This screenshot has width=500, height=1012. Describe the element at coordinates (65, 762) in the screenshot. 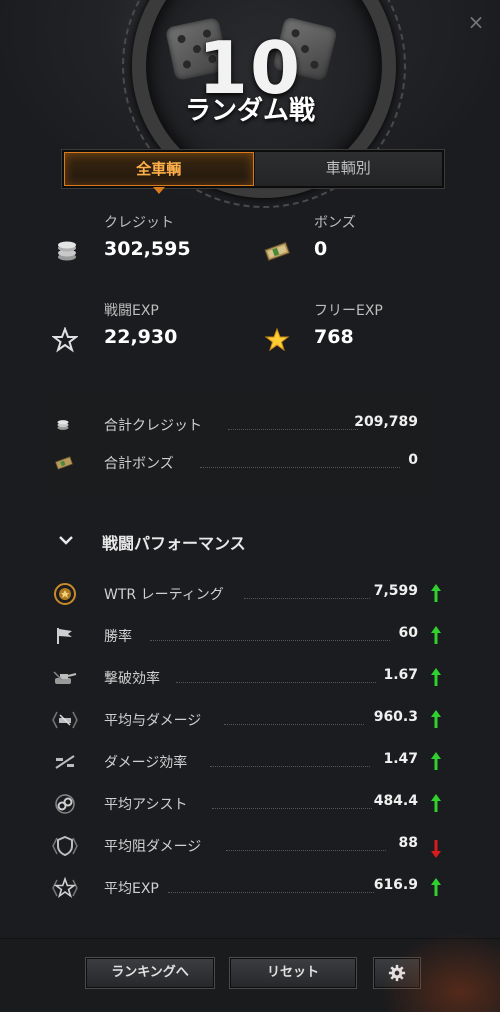

I see `damage-ratio-icon` at that location.